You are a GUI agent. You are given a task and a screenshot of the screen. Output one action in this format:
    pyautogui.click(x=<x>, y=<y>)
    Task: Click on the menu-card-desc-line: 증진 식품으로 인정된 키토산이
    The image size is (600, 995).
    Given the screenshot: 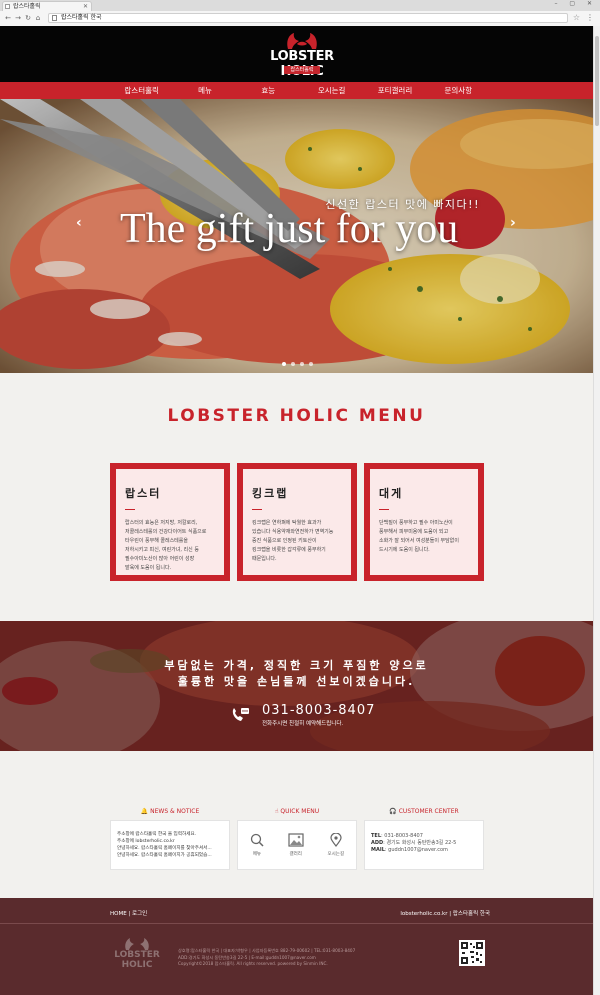 What is the action you would take?
    pyautogui.click(x=284, y=541)
    